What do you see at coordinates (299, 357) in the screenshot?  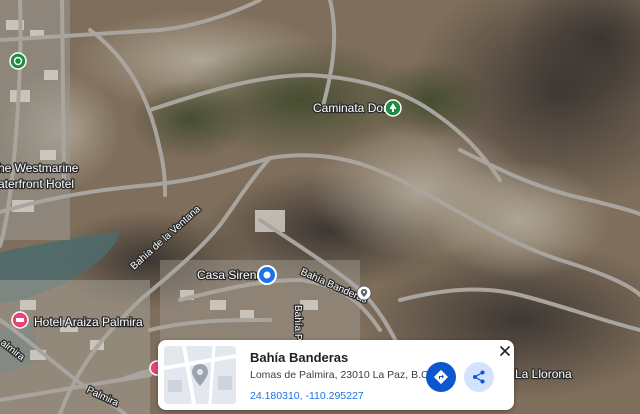 I see `place-name: Bahía Banderas` at bounding box center [299, 357].